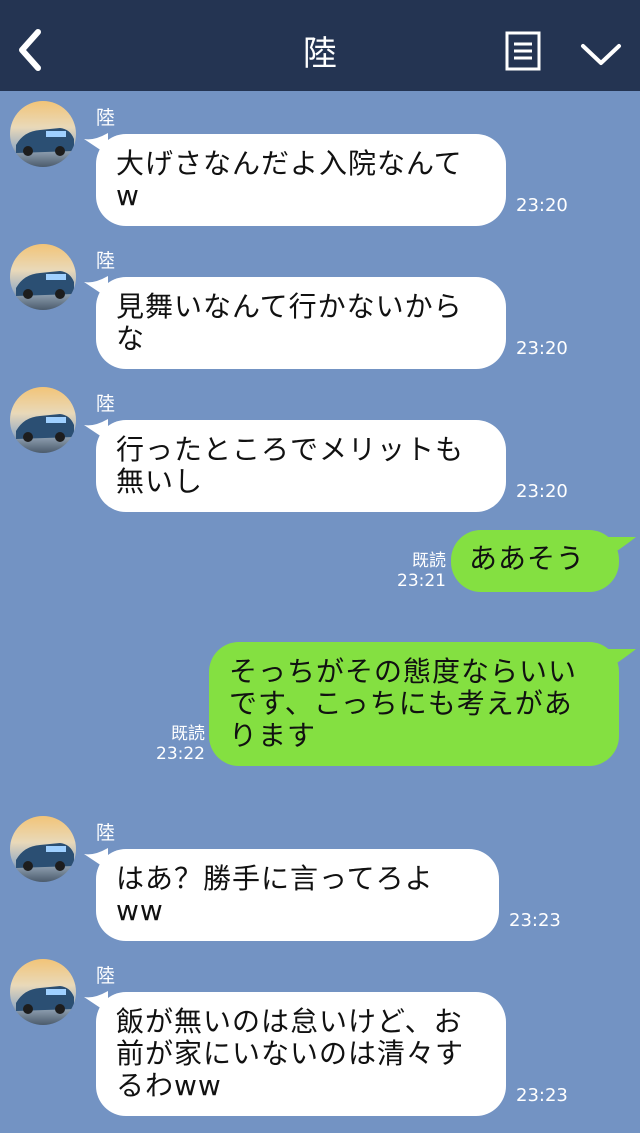 This screenshot has width=640, height=1133. What do you see at coordinates (301, 180) in the screenshot?
I see `message-bubble: 大げさなんだよ入院なんてw` at bounding box center [301, 180].